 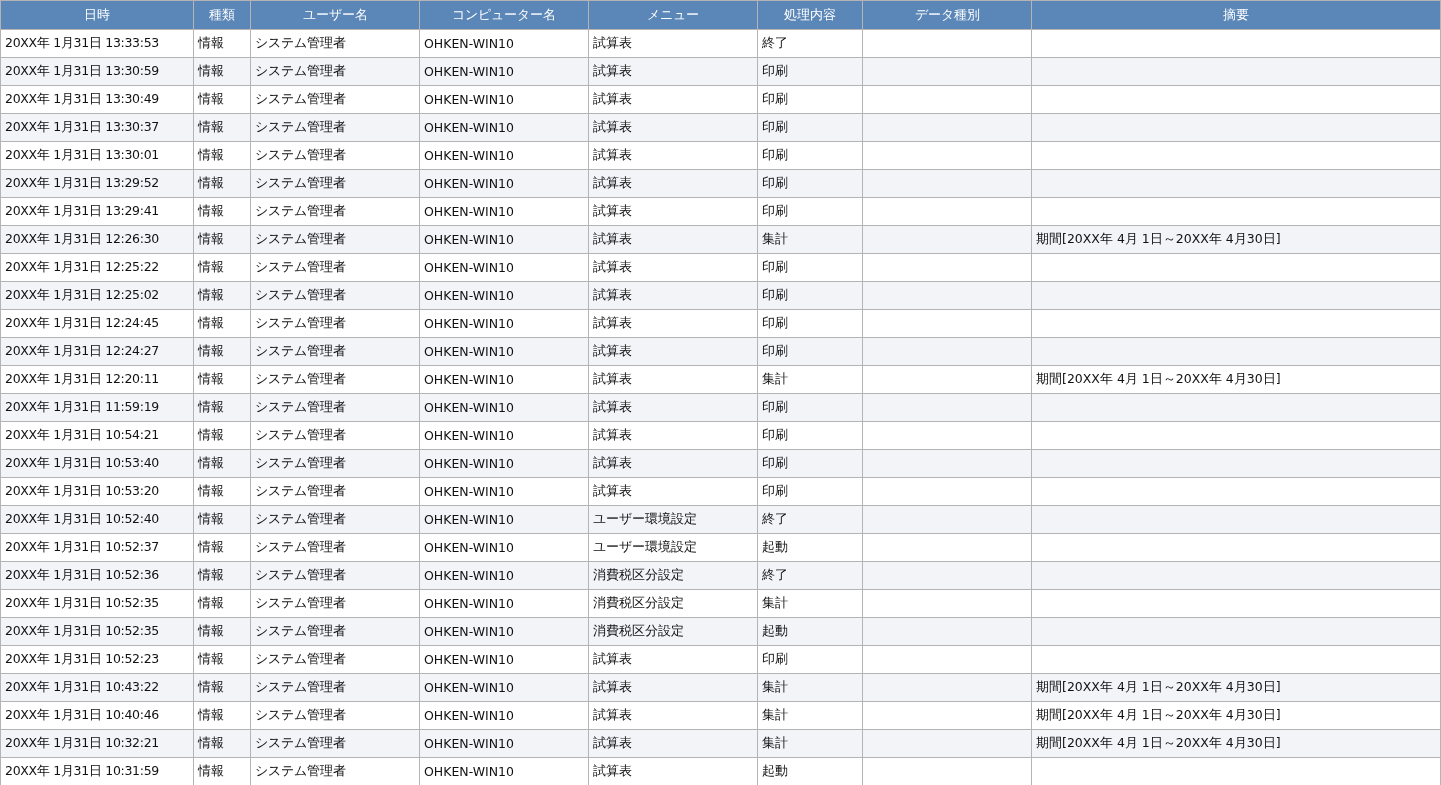 What do you see at coordinates (97, 15) in the screenshot?
I see `column-header: 日時` at bounding box center [97, 15].